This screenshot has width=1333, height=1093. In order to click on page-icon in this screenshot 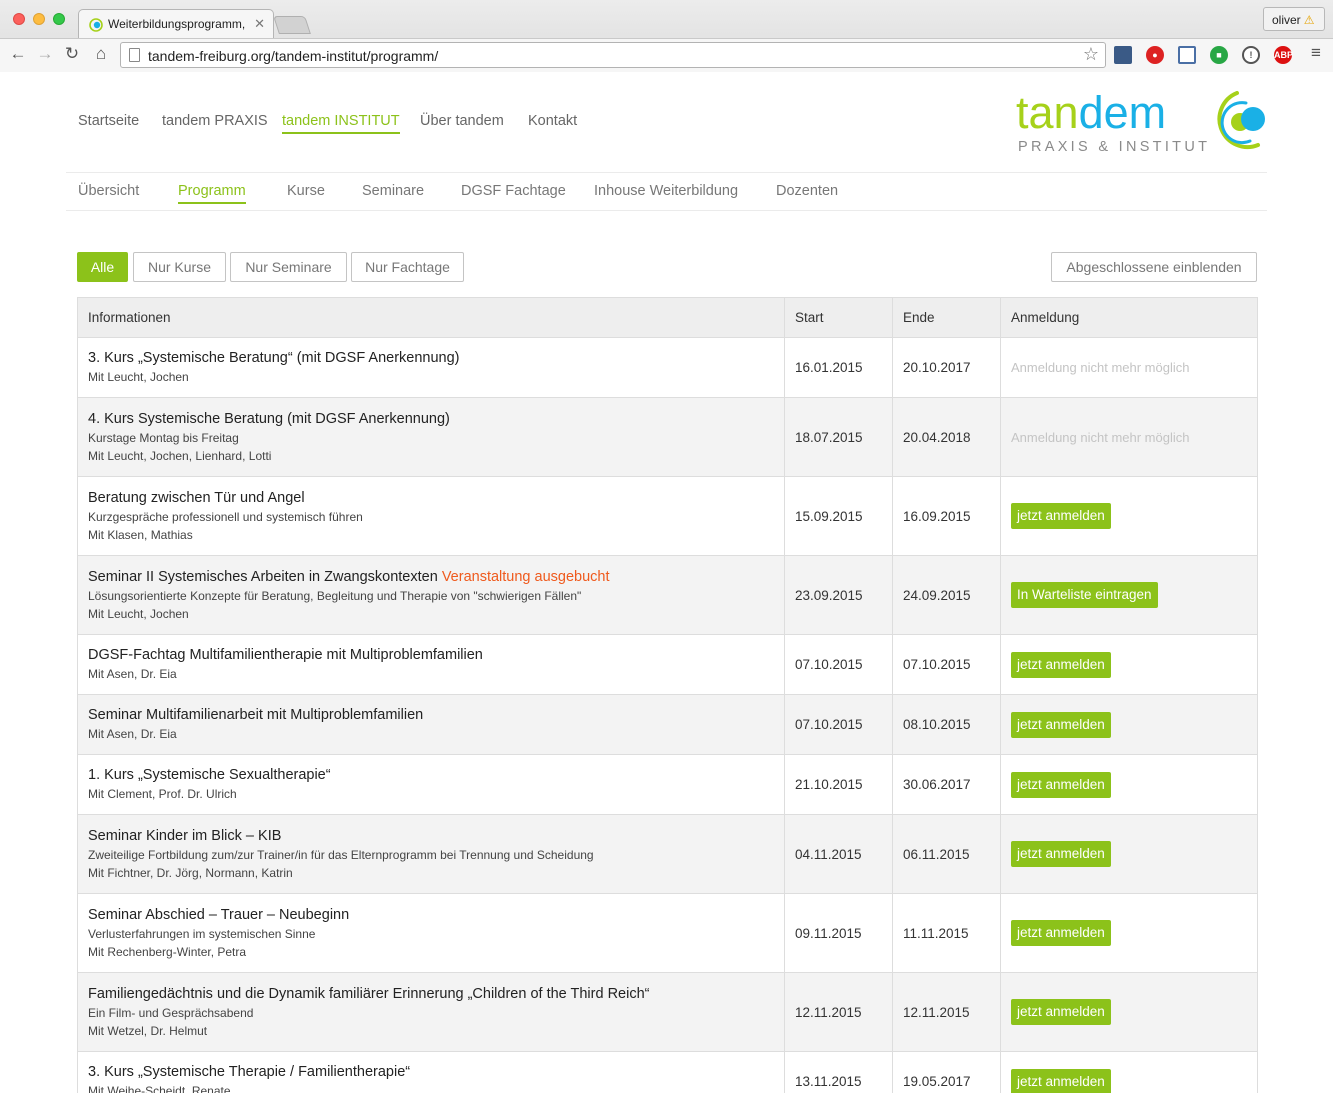, I will do `click(134, 55)`.